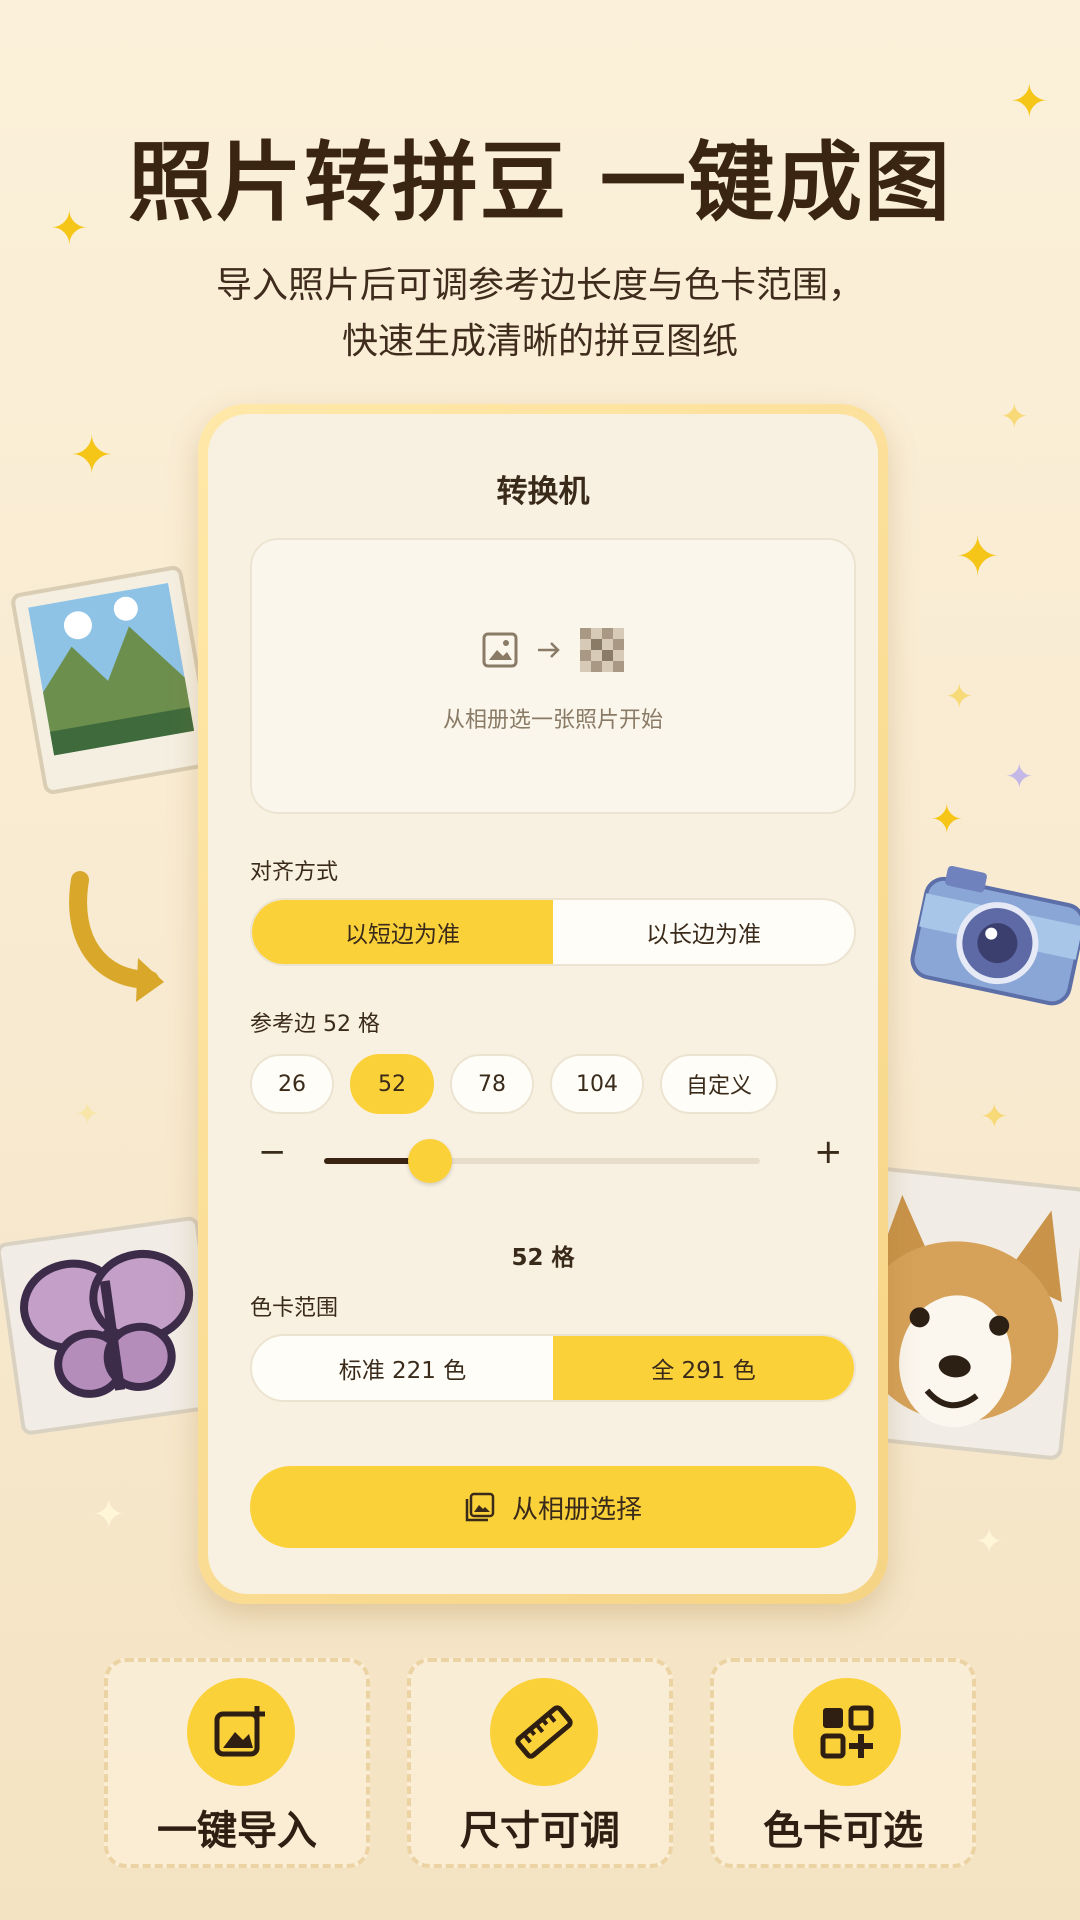 The height and width of the screenshot is (1920, 1080). I want to click on feature-label: 一键导入, so click(237, 1830).